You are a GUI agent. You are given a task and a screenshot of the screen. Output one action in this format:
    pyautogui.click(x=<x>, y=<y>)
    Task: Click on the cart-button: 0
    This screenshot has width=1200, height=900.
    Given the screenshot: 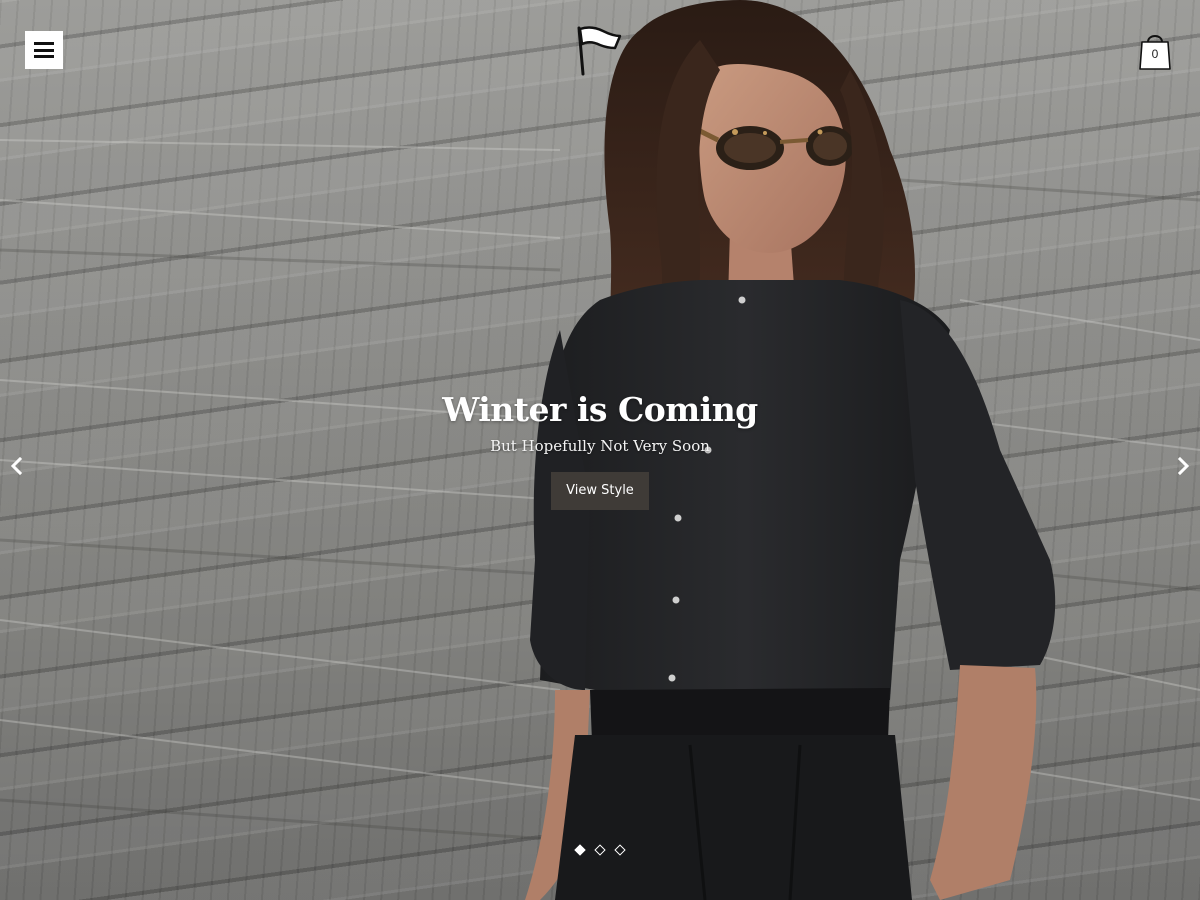 What is the action you would take?
    pyautogui.click(x=1155, y=50)
    